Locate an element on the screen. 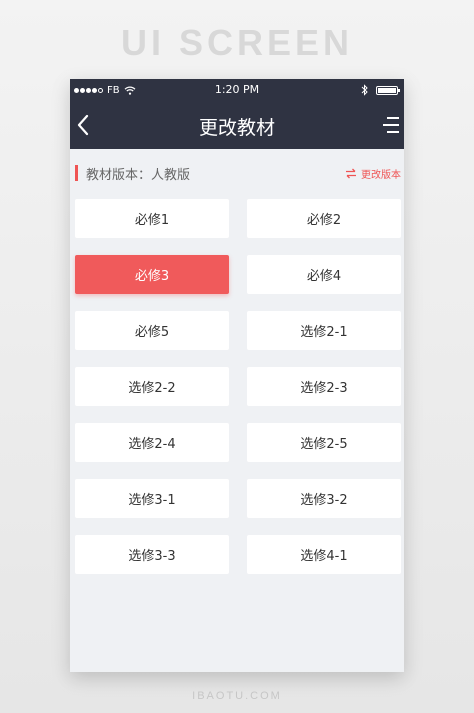 This screenshot has width=474, height=713. status-right is located at coordinates (380, 90).